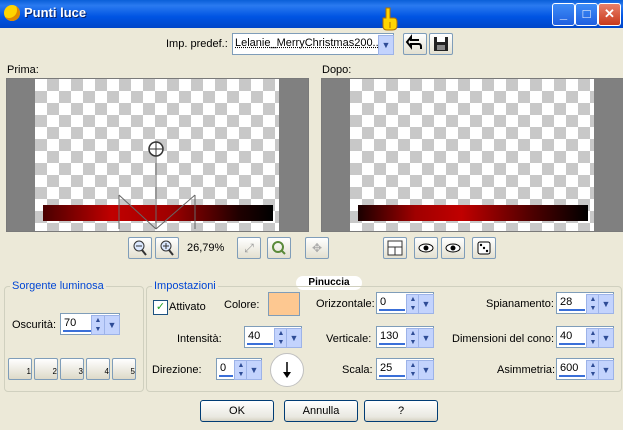 This screenshot has height=430, width=623. I want to click on vertical-value: 130, so click(389, 336).